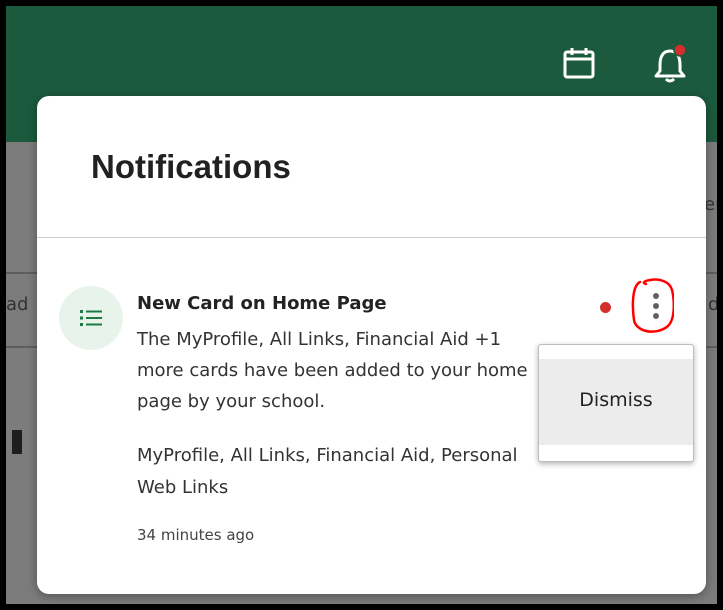 The width and height of the screenshot is (723, 610). What do you see at coordinates (17, 442) in the screenshot?
I see `background-shape` at bounding box center [17, 442].